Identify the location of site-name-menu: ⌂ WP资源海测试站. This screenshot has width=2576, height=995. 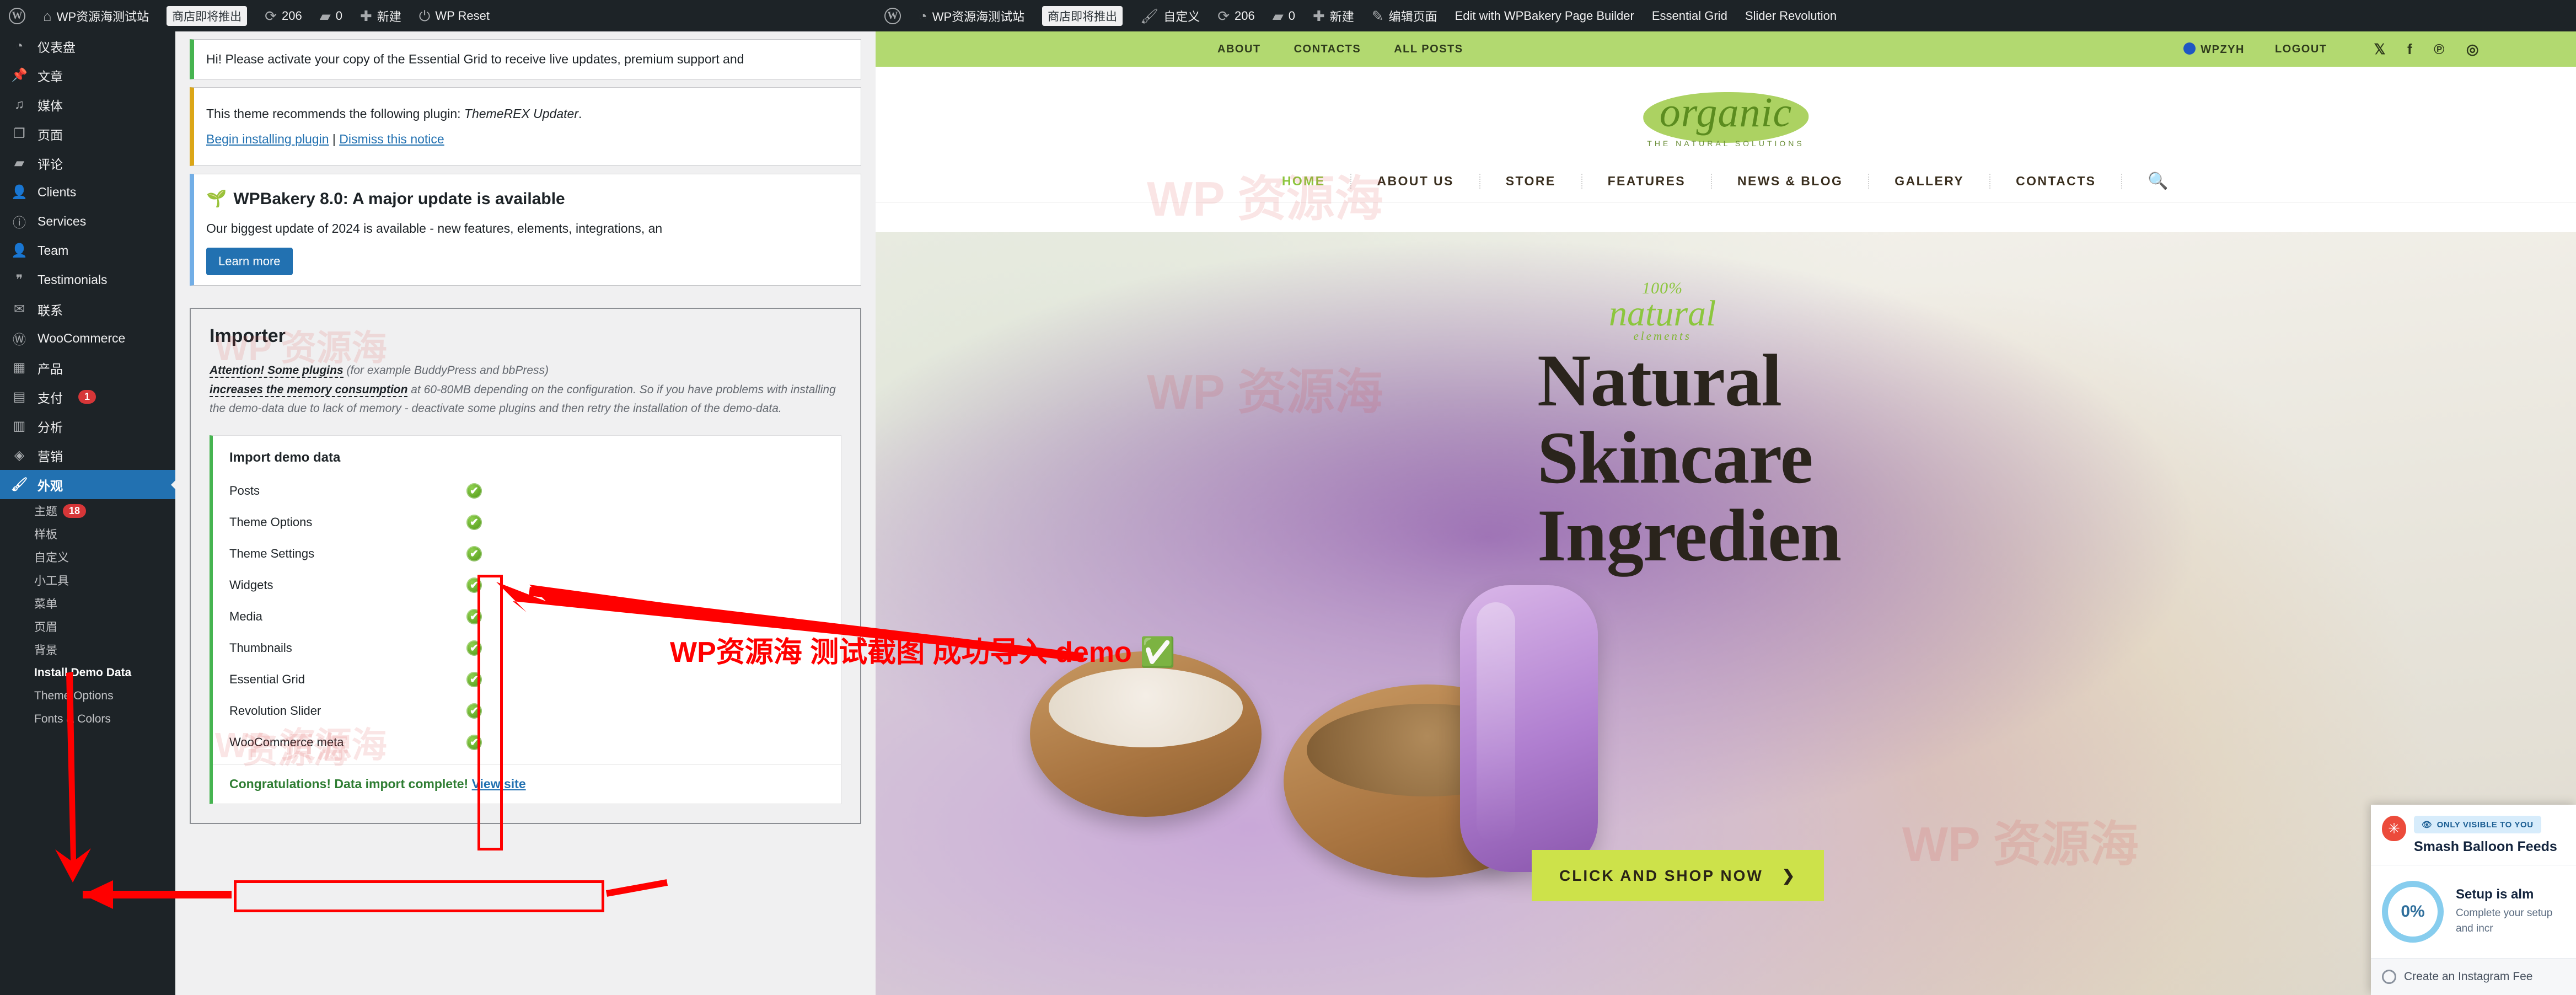
(96, 15).